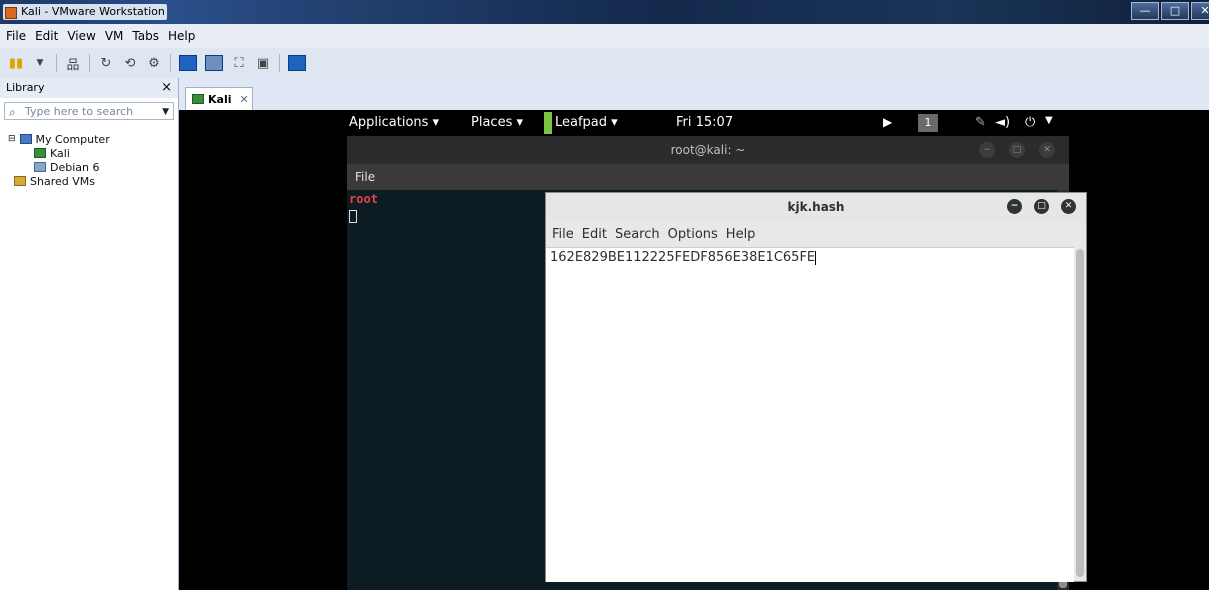 The width and height of the screenshot is (1209, 590). Describe the element at coordinates (16, 63) in the screenshot. I see `power-icon: ▮▮` at that location.